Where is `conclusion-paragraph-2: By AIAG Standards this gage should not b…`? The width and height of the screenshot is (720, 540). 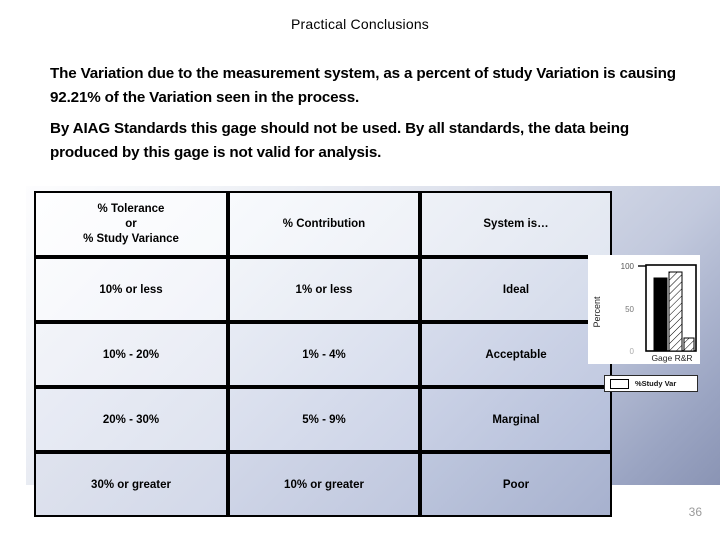 conclusion-paragraph-2: By AIAG Standards this gage should not b… is located at coordinates (339, 140).